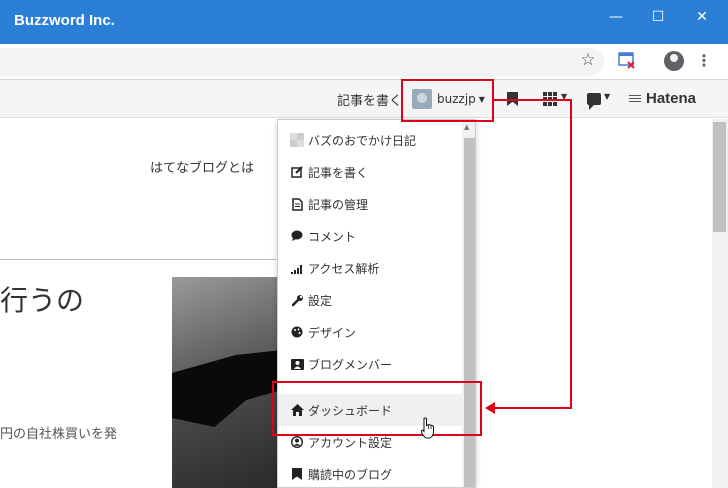 The width and height of the screenshot is (728, 488). Describe the element at coordinates (350, 364) in the screenshot. I see `menu-item-label: ブログメンバー` at that location.